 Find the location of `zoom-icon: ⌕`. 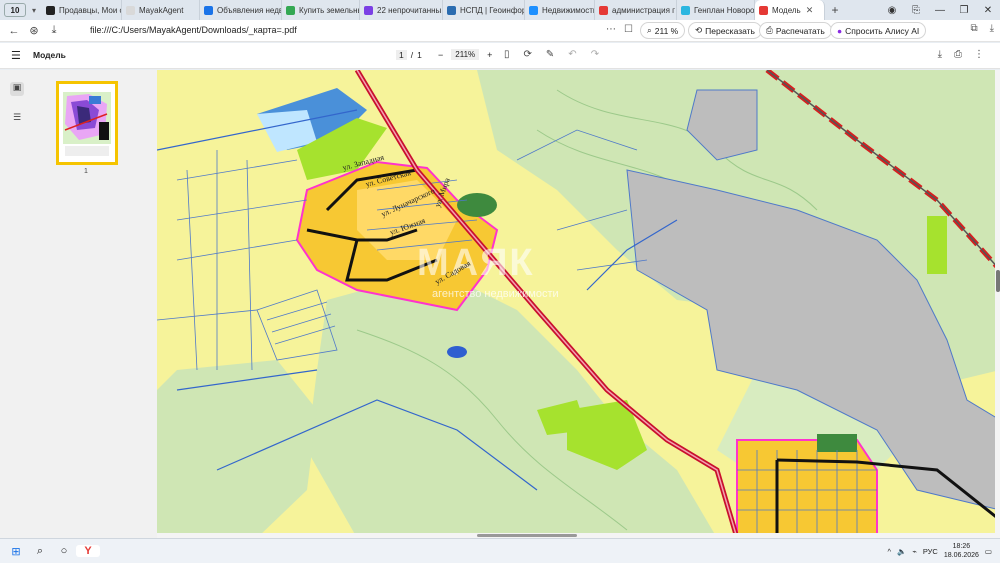

zoom-icon: ⌕ is located at coordinates (649, 30).